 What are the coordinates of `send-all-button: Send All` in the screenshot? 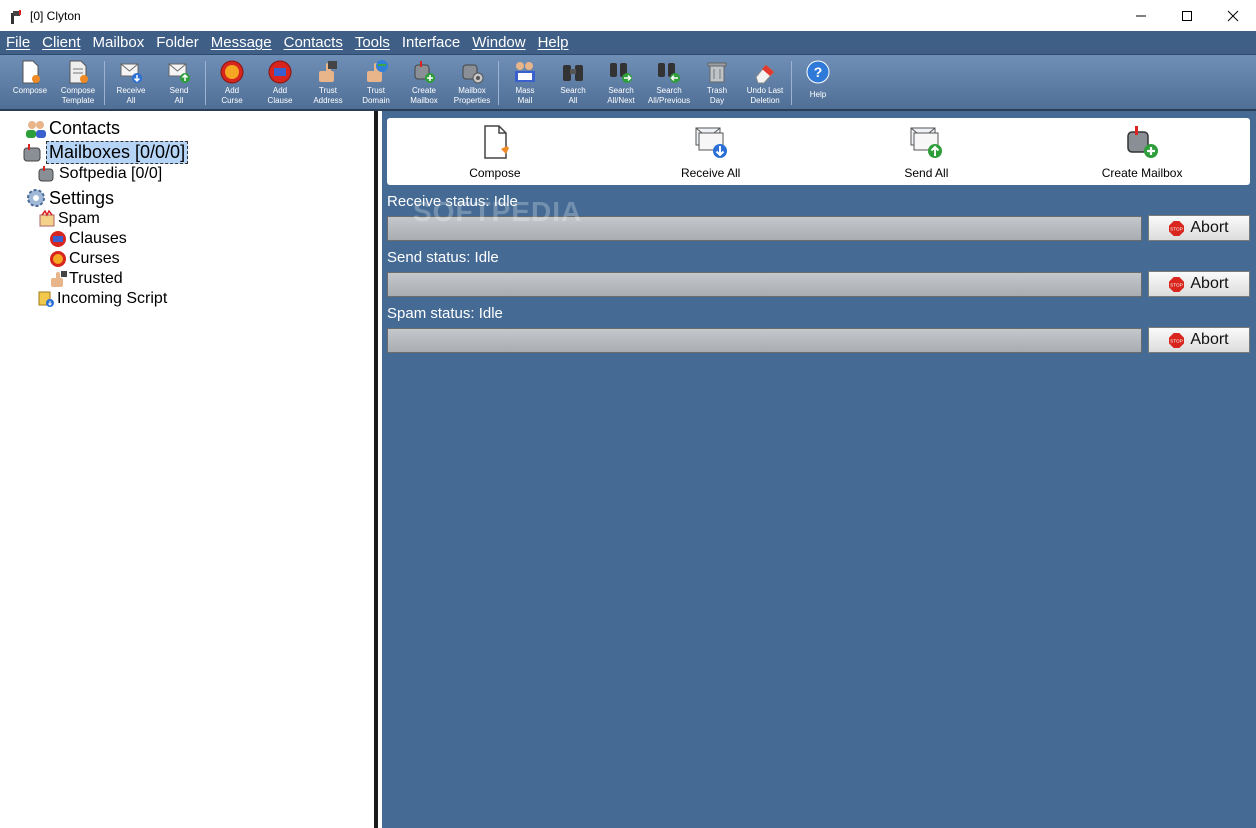 It's located at (179, 82).